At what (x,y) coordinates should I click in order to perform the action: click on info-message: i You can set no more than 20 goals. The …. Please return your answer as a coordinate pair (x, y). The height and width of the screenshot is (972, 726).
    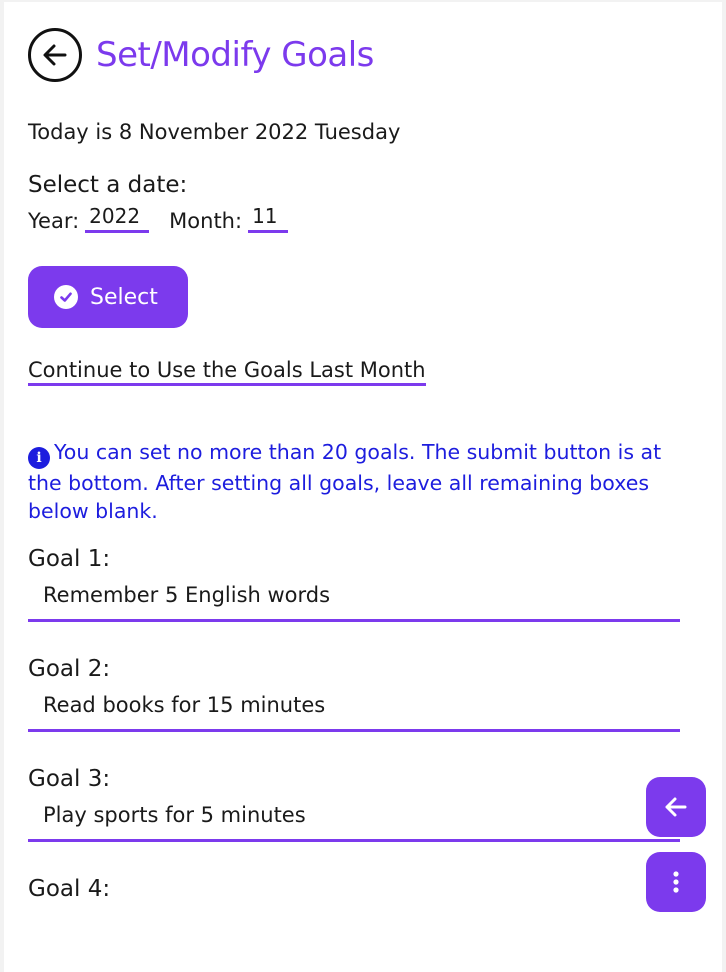
    Looking at the image, I should click on (360, 481).